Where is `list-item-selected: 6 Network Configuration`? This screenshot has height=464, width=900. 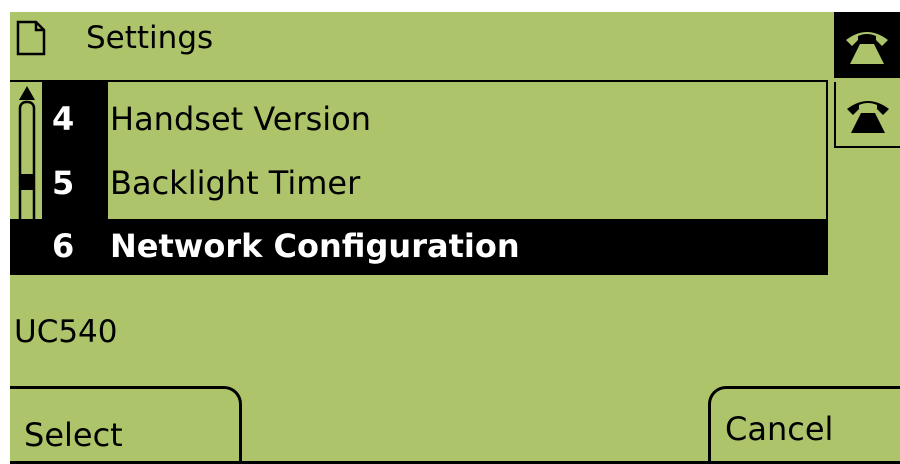 list-item-selected: 6 Network Configuration is located at coordinates (419, 246).